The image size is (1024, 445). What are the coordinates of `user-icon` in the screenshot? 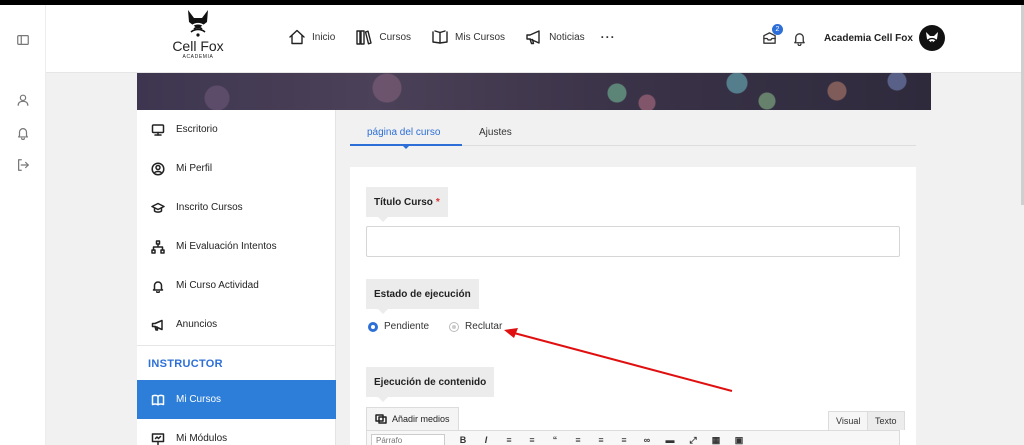 It's located at (23, 100).